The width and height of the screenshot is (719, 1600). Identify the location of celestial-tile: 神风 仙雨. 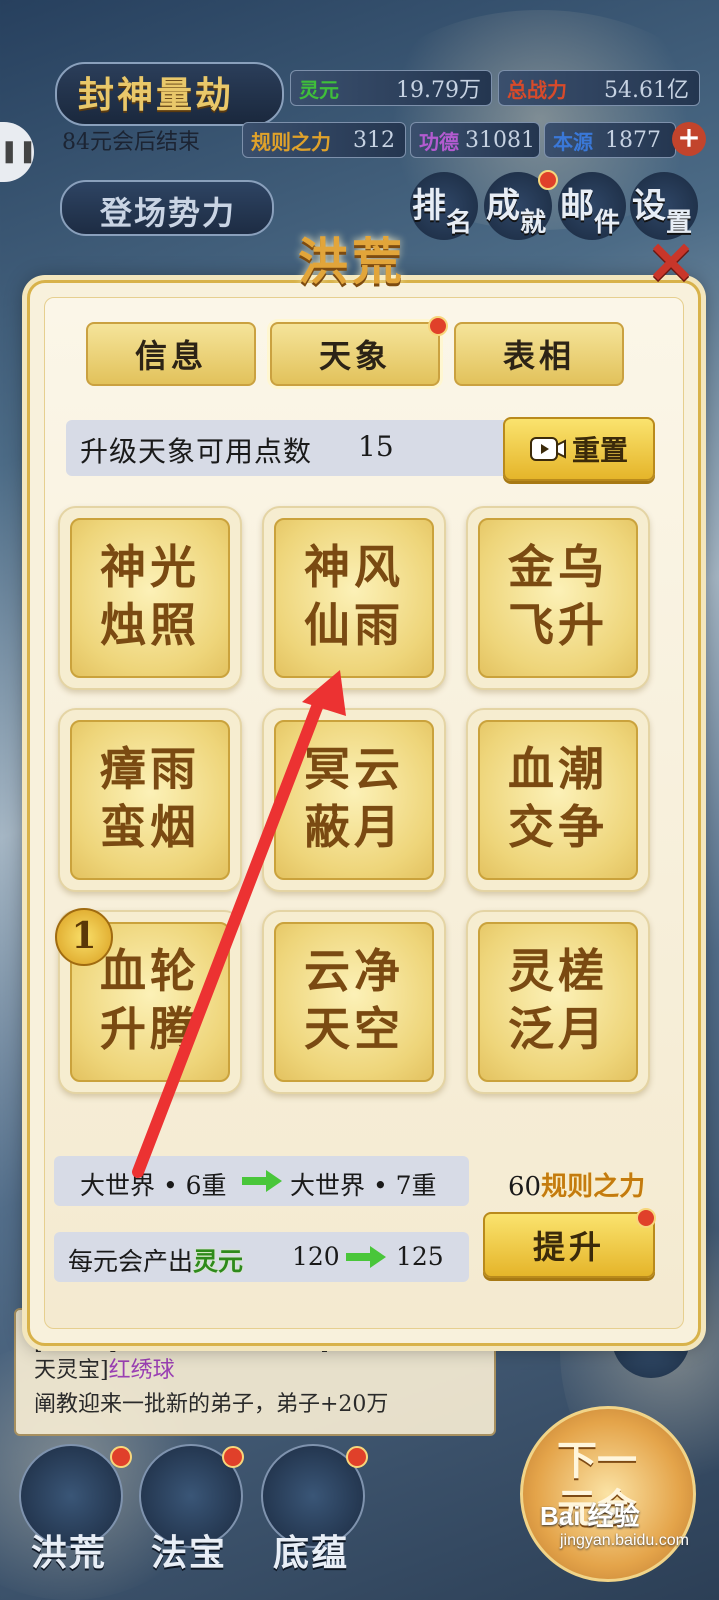
(354, 598).